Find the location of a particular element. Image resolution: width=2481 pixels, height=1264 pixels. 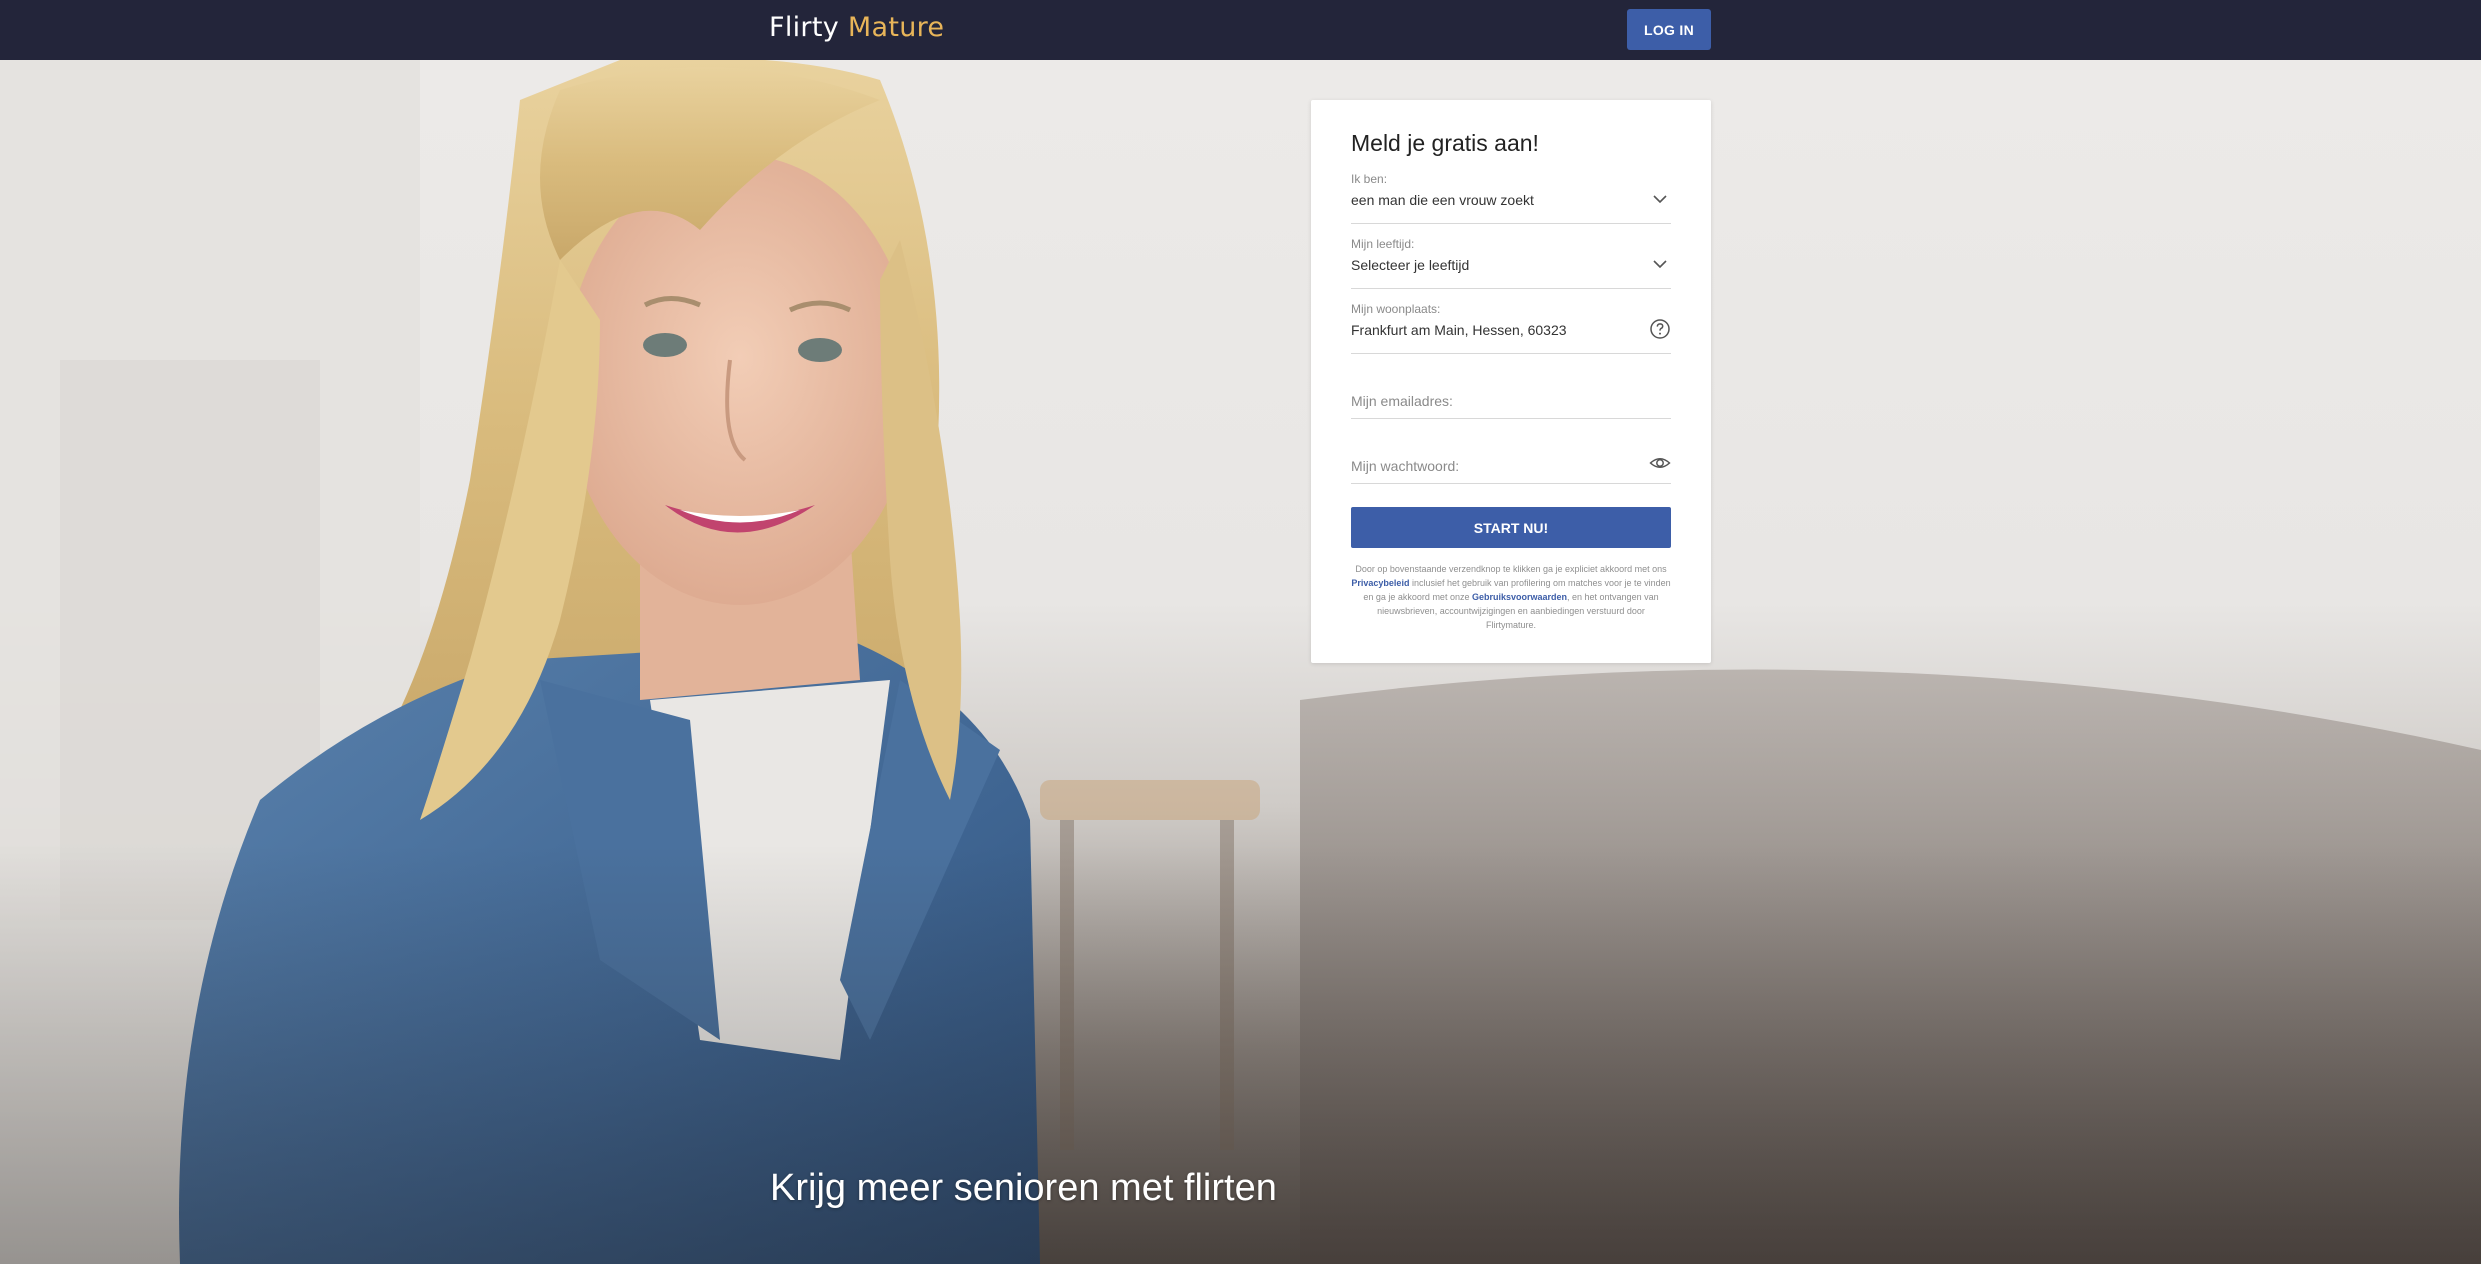

logo-text-mature: Mature is located at coordinates (896, 27).